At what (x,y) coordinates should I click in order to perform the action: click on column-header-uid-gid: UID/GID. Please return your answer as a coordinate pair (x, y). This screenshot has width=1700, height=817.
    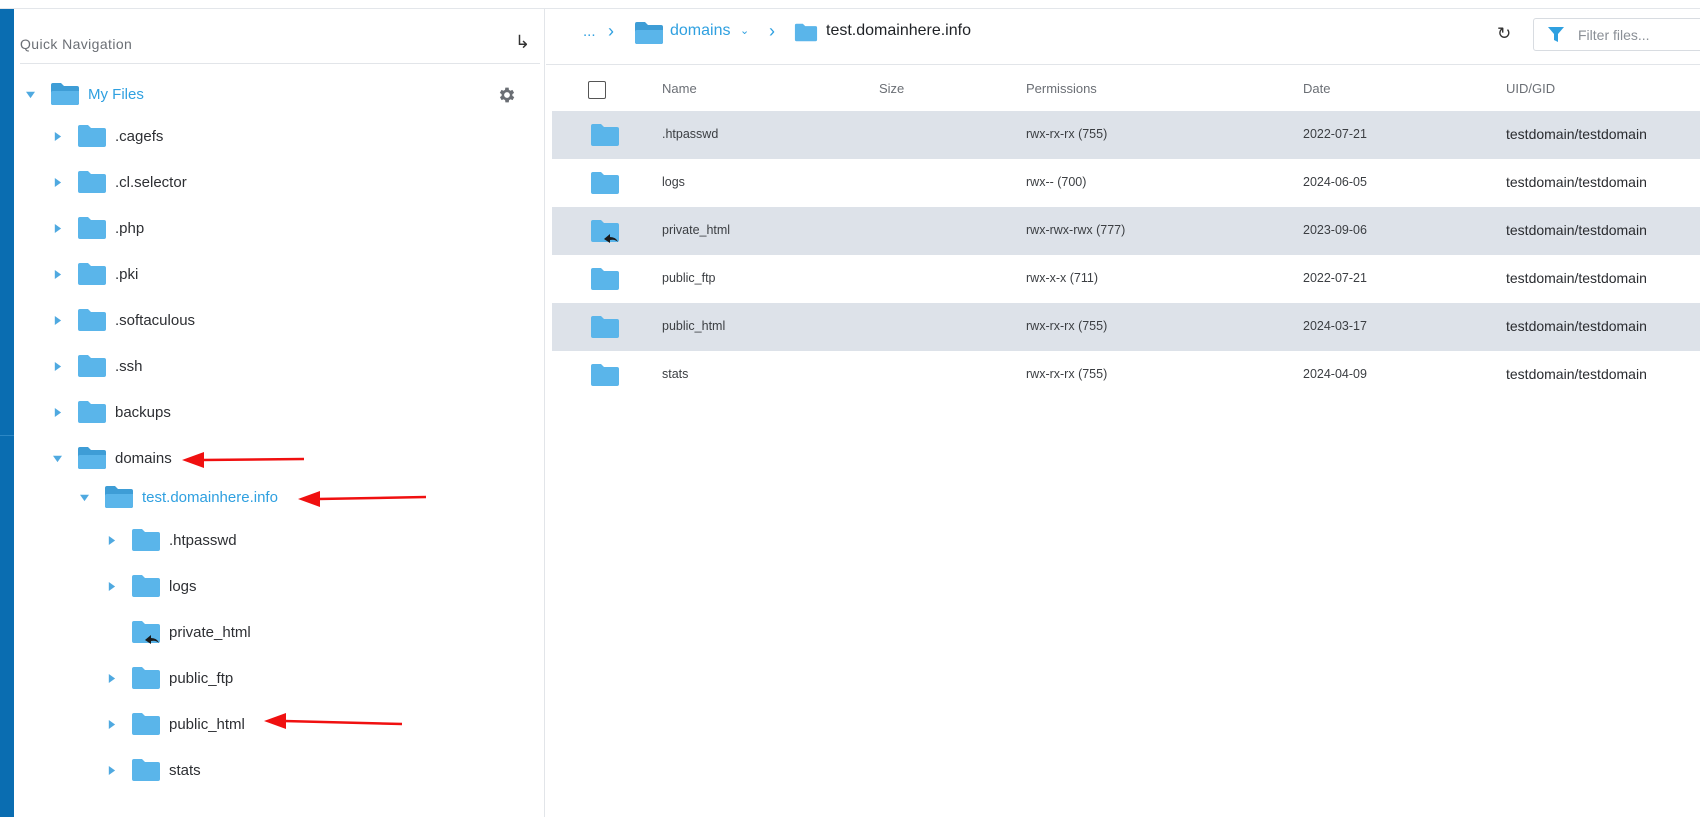
    Looking at the image, I should click on (1530, 88).